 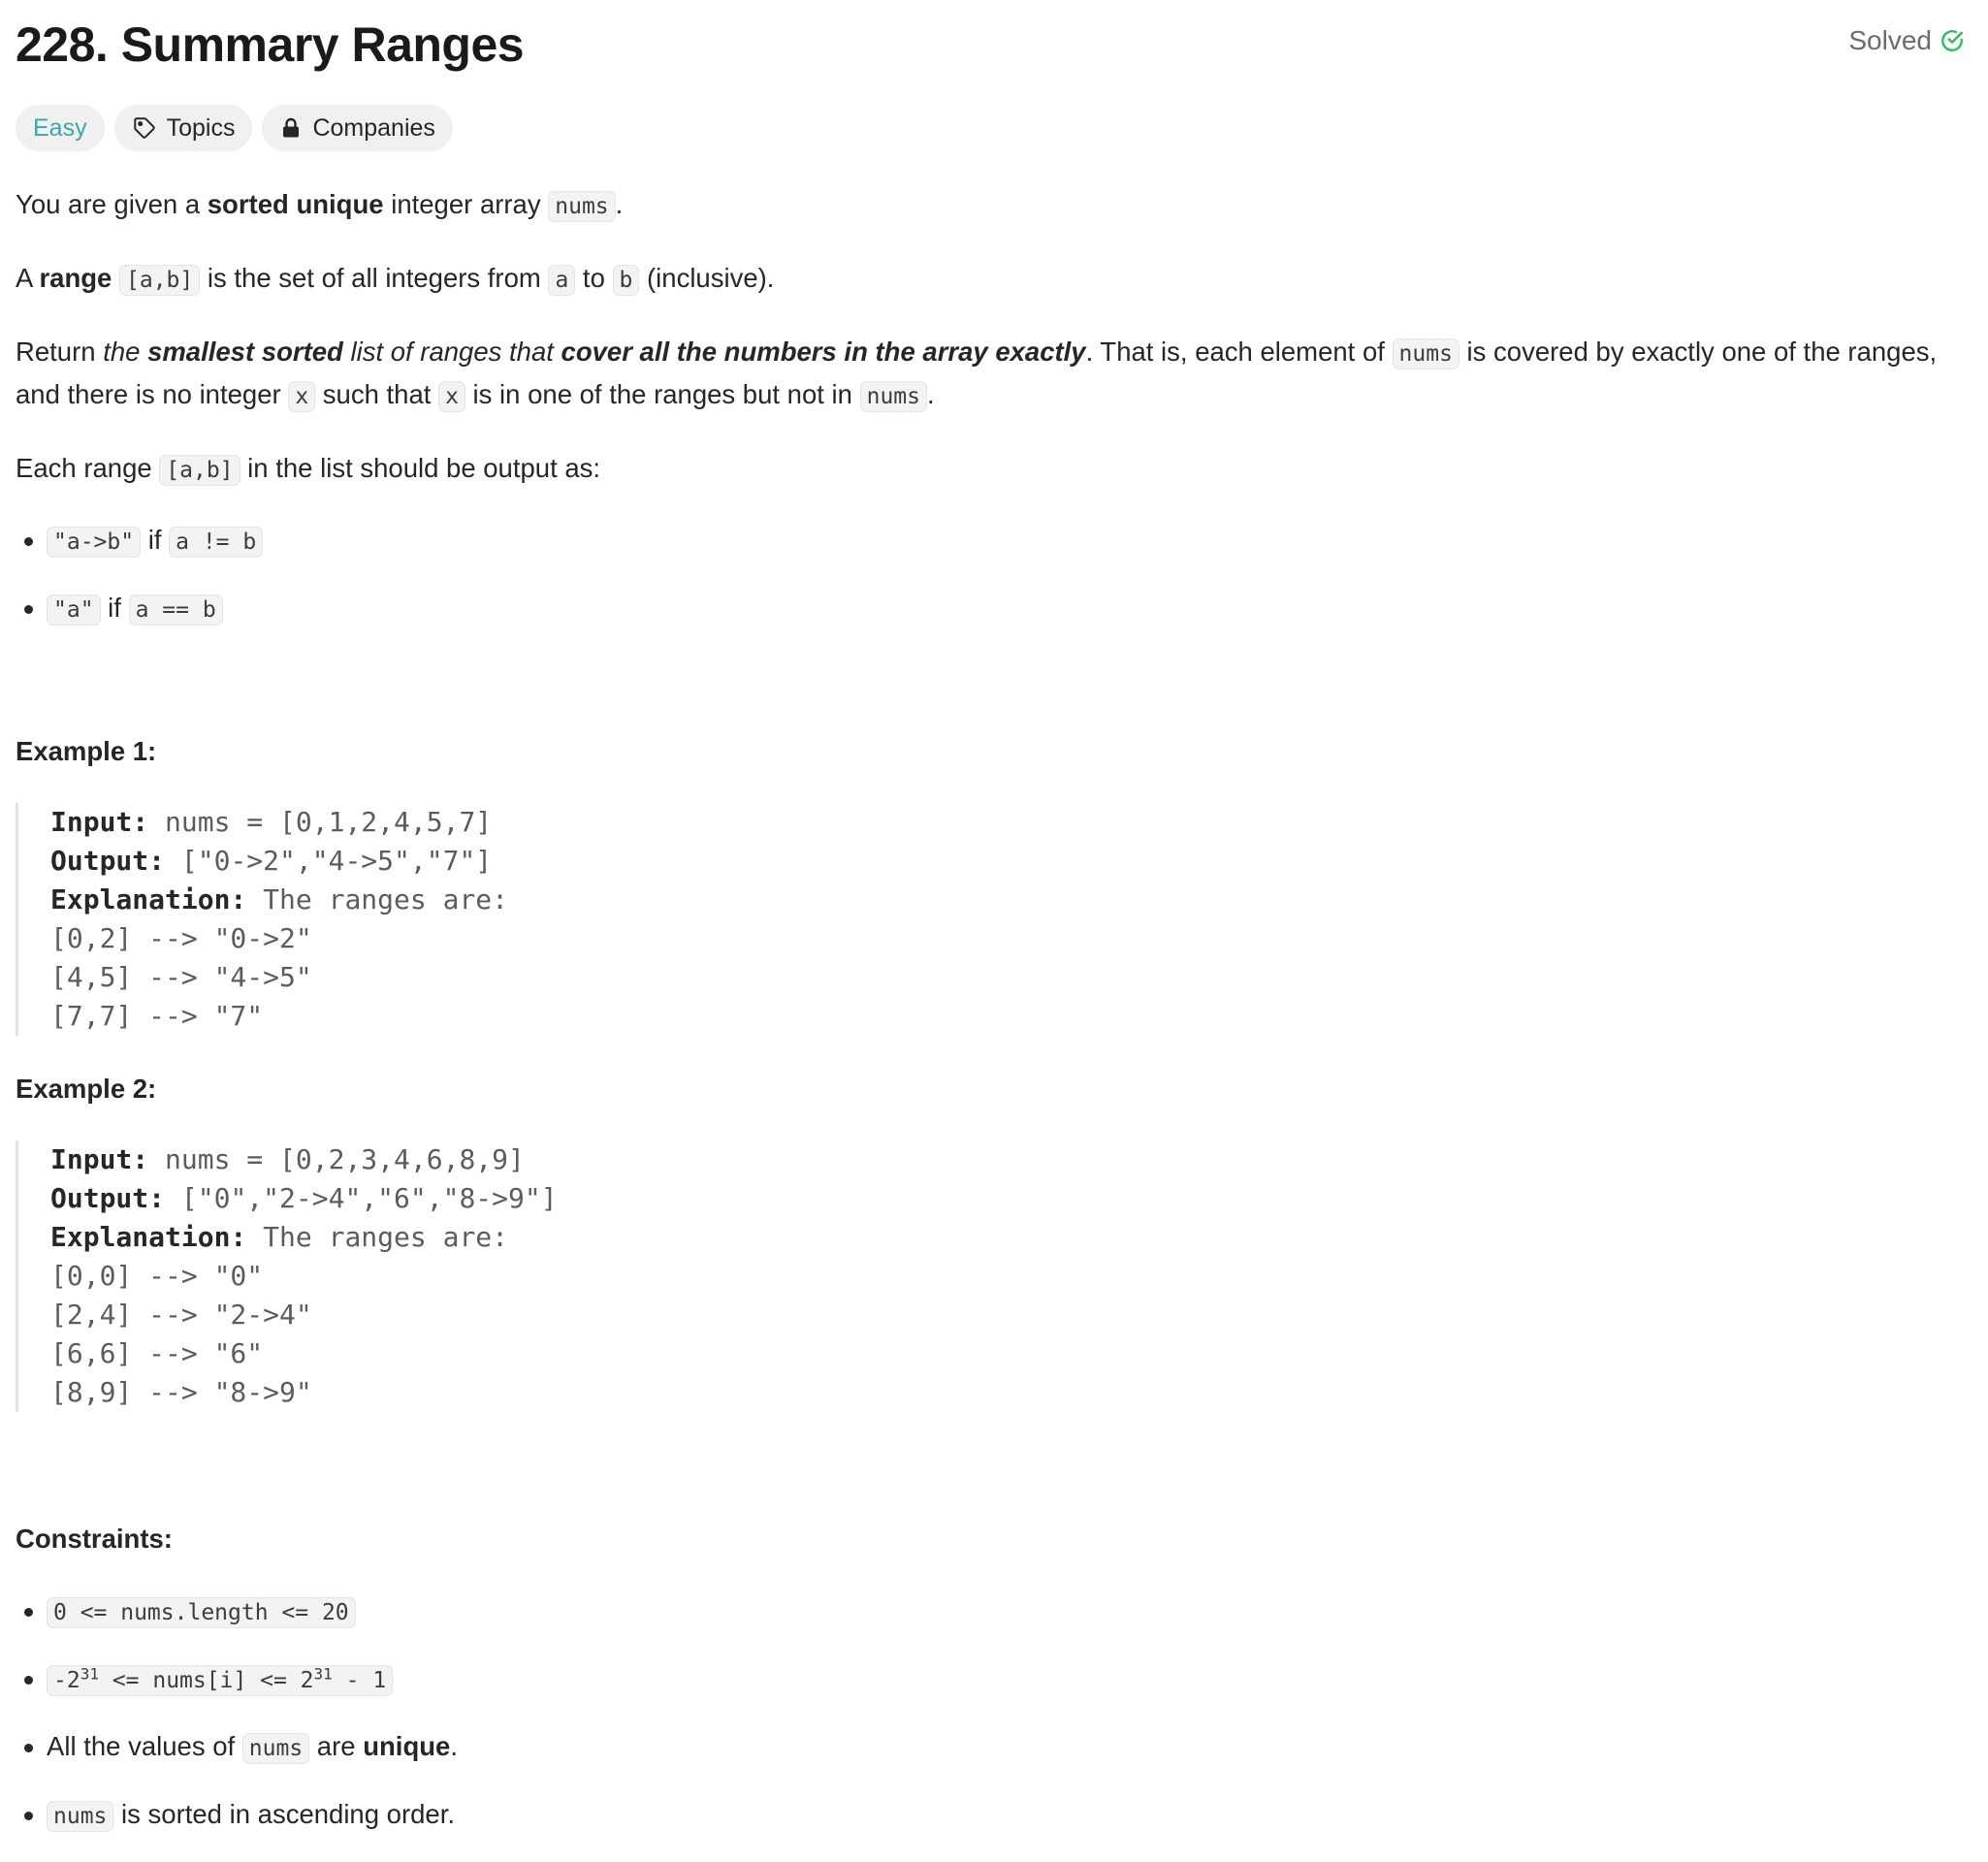 What do you see at coordinates (112, 204) in the screenshot?
I see `text: You are given a` at bounding box center [112, 204].